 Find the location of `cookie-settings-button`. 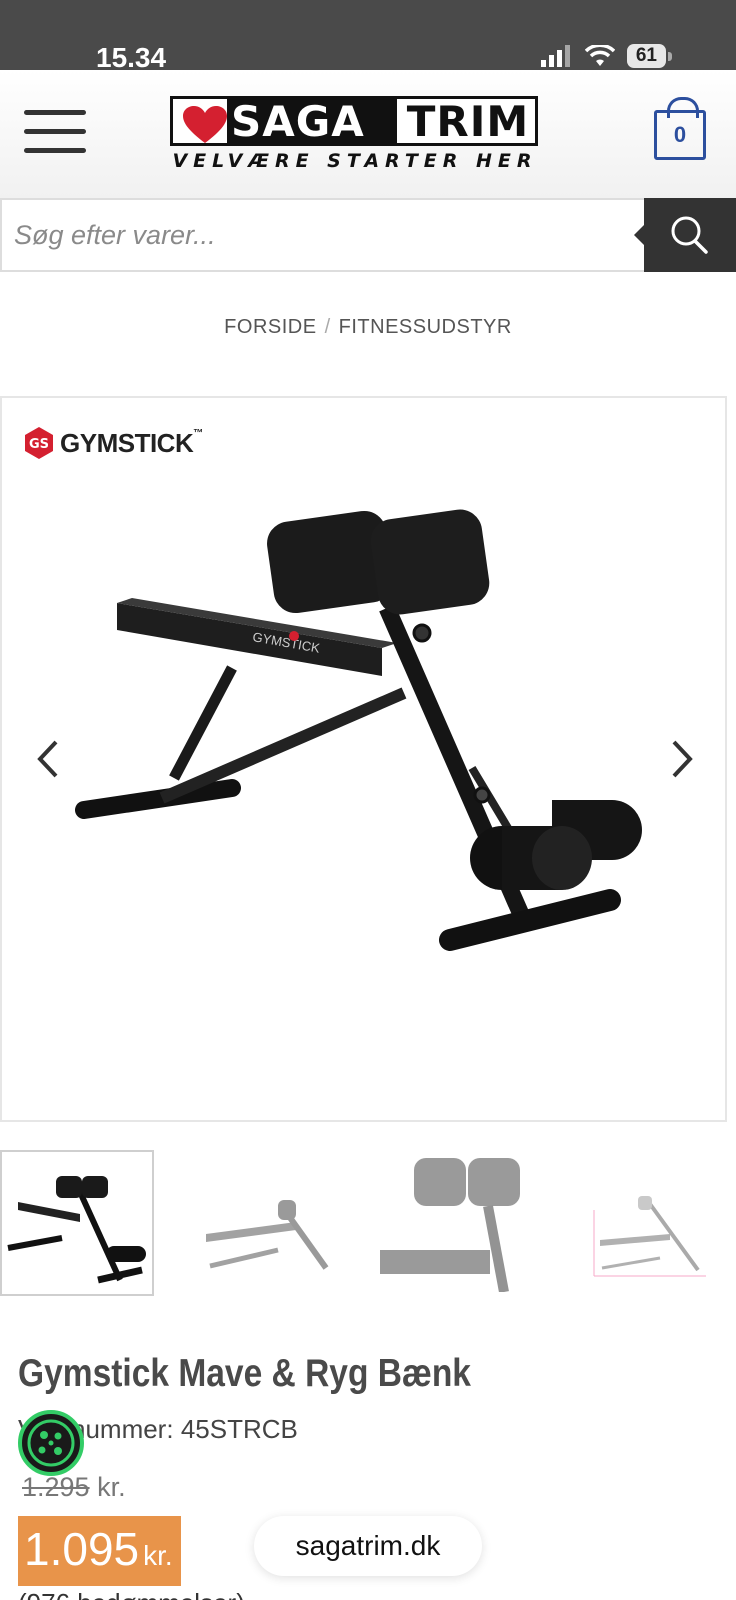

cookie-settings-button is located at coordinates (51, 1443).